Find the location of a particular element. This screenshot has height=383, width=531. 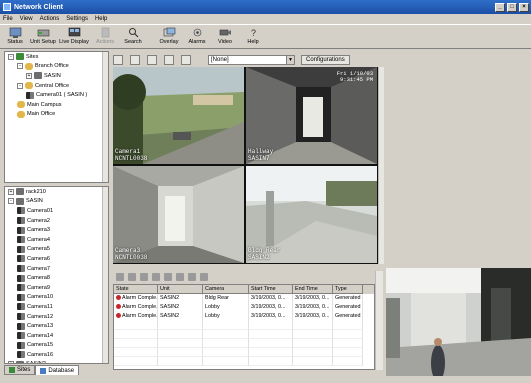

column-header-state: State is located at coordinates (136, 289).